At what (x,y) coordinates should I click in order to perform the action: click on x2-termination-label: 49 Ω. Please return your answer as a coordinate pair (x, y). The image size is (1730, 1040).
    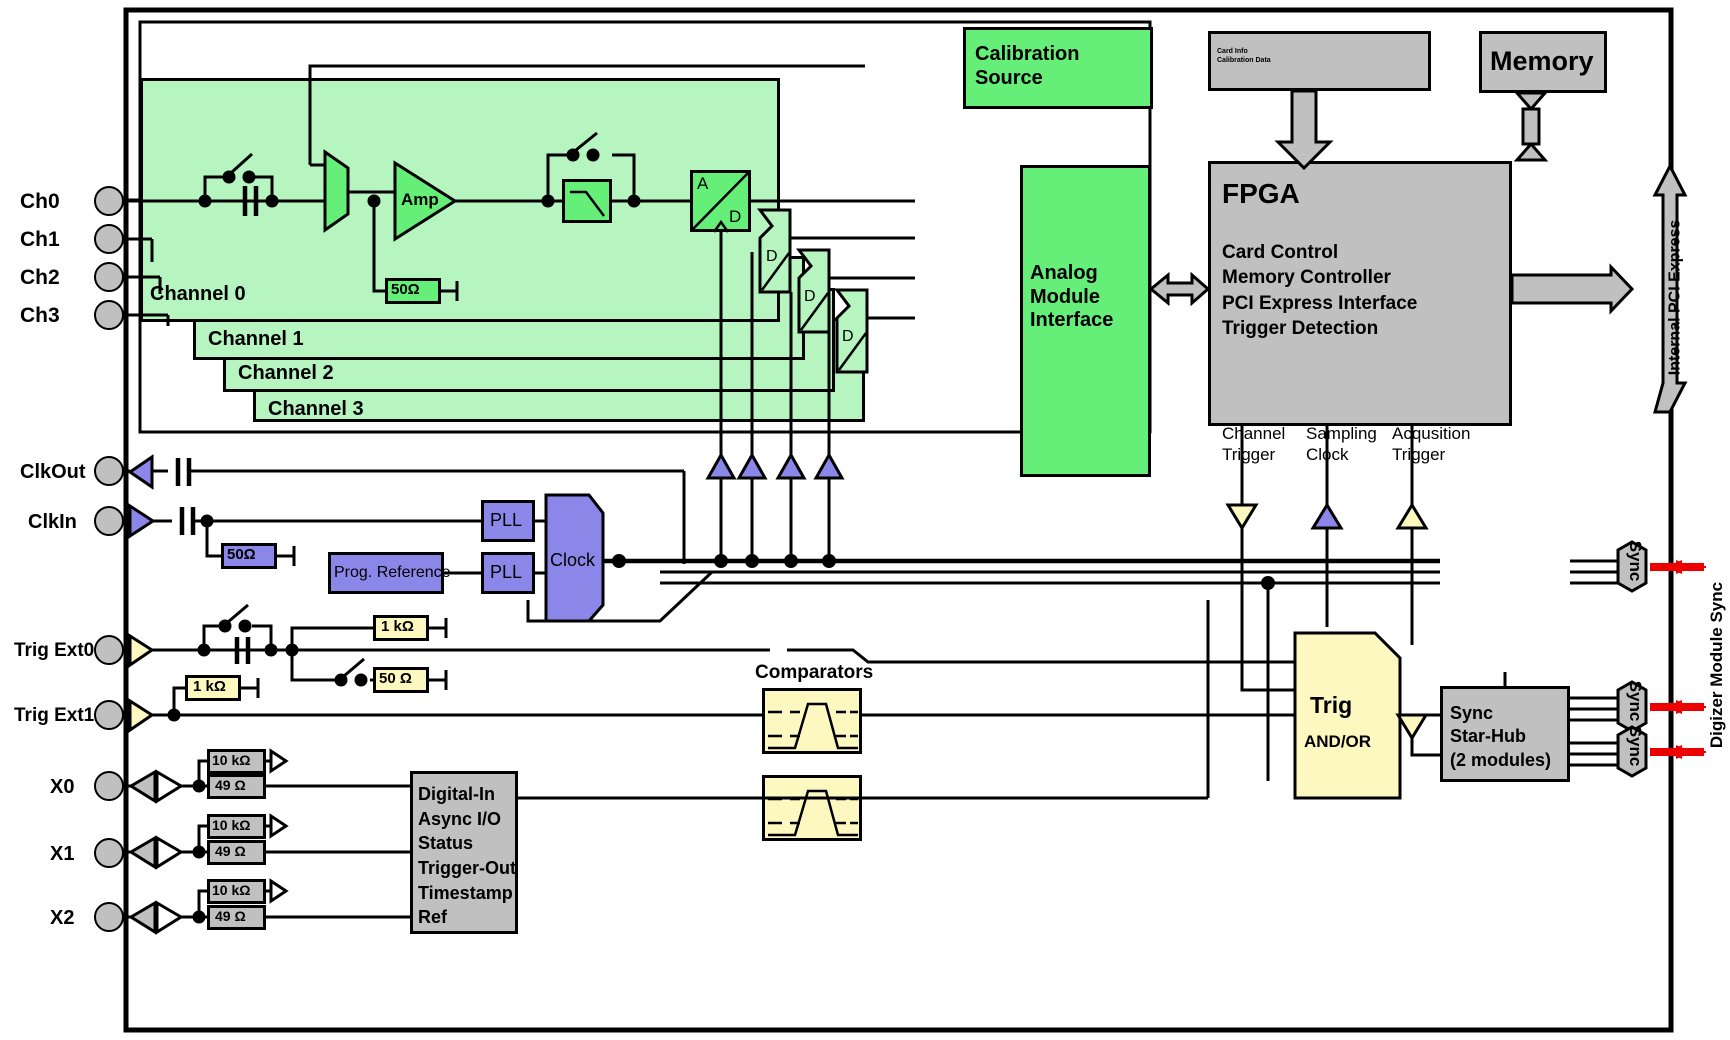
    Looking at the image, I should click on (230, 916).